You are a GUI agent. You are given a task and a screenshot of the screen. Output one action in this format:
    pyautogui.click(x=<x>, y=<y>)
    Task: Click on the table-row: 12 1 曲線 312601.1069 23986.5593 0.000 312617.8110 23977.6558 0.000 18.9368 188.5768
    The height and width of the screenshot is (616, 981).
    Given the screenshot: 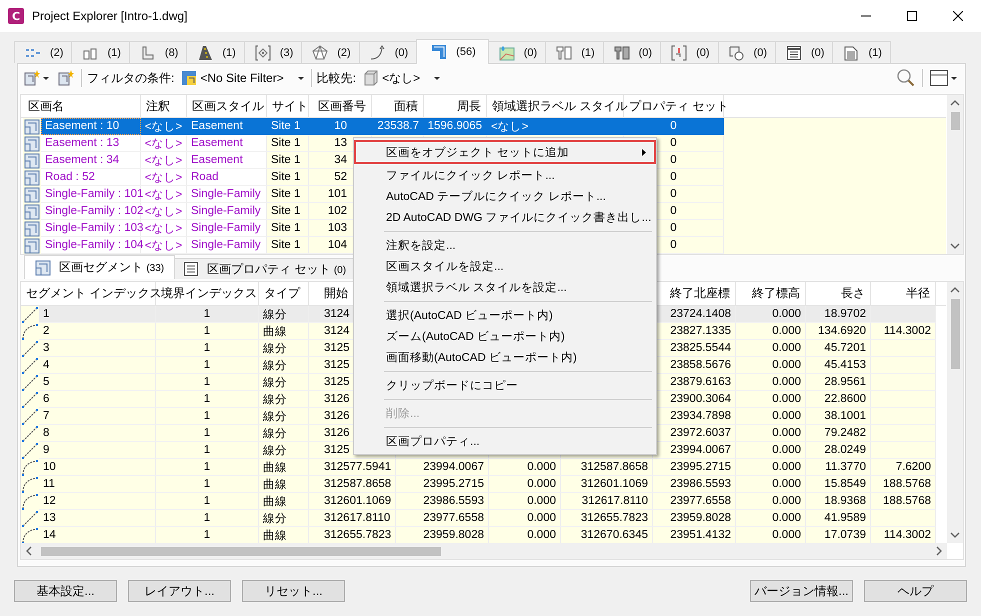 What is the action you would take?
    pyautogui.click(x=483, y=501)
    